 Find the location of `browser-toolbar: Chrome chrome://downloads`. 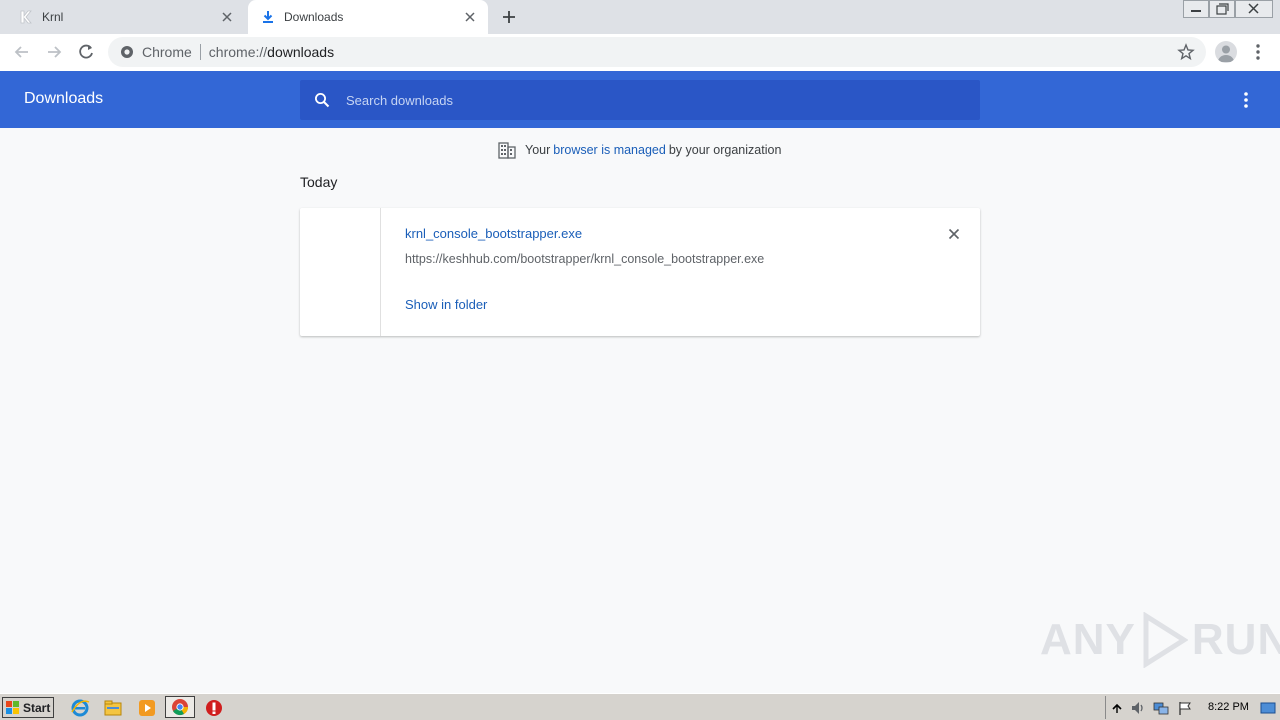

browser-toolbar: Chrome chrome://downloads is located at coordinates (640, 52).